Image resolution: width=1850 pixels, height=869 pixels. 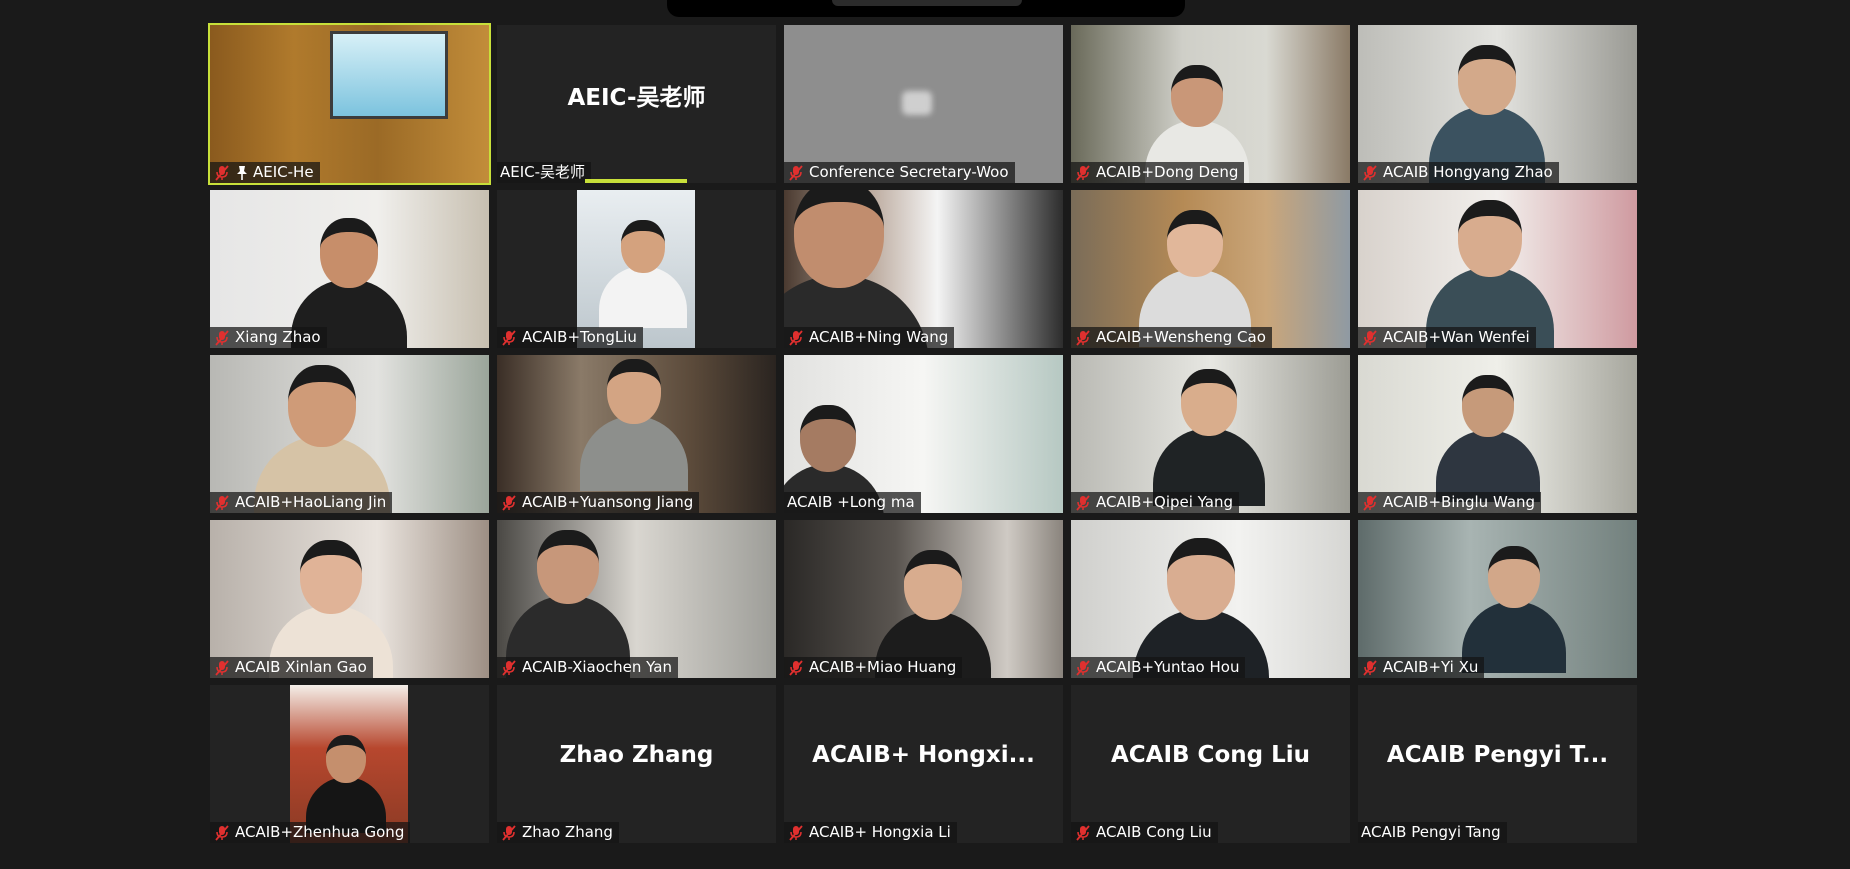 I want to click on participant-tile: AEIC-He, so click(x=349, y=104).